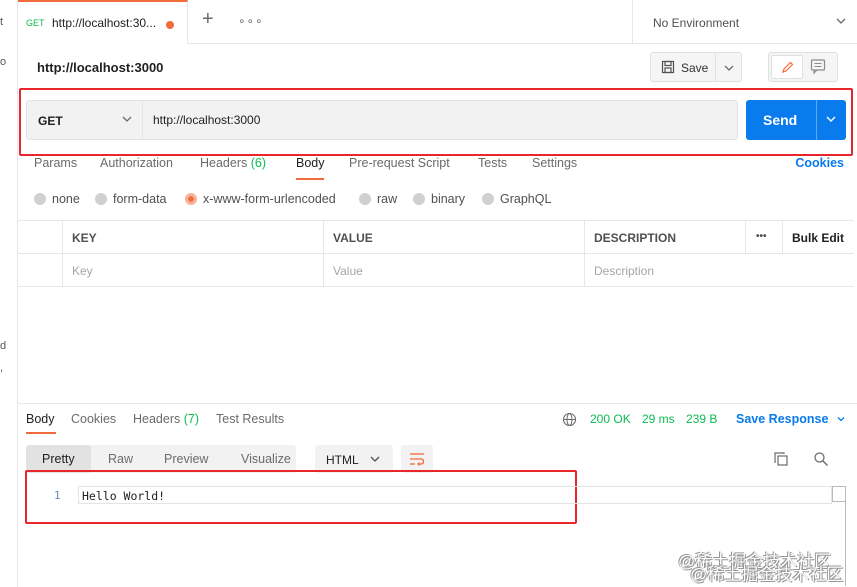  Describe the element at coordinates (131, 199) in the screenshot. I see `radio-form-data: form-data` at that location.